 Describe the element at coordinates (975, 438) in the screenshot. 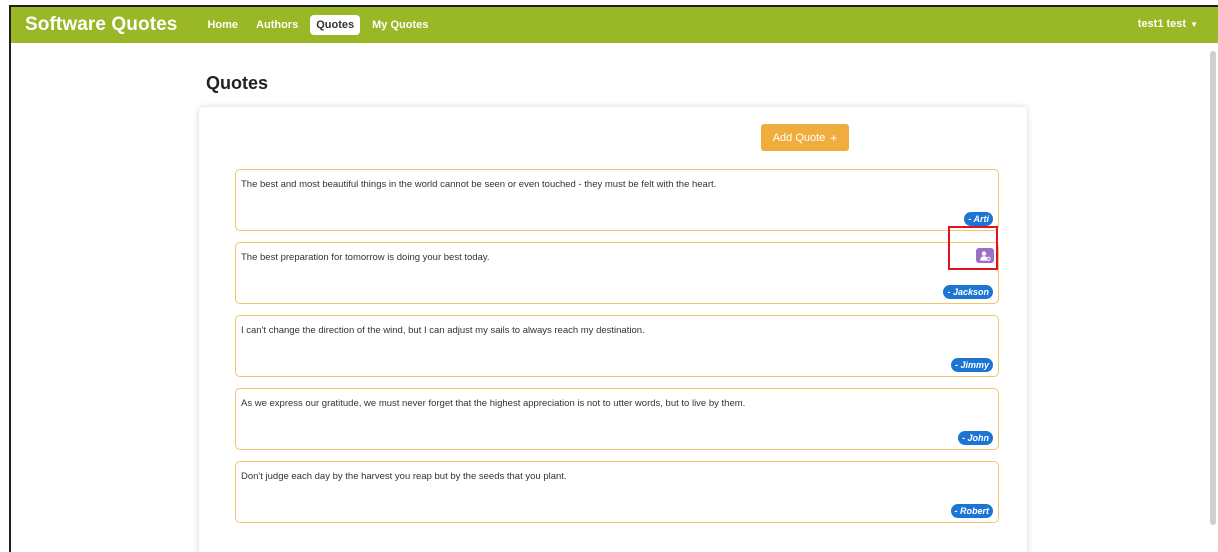

I see `author-badge: - John` at that location.